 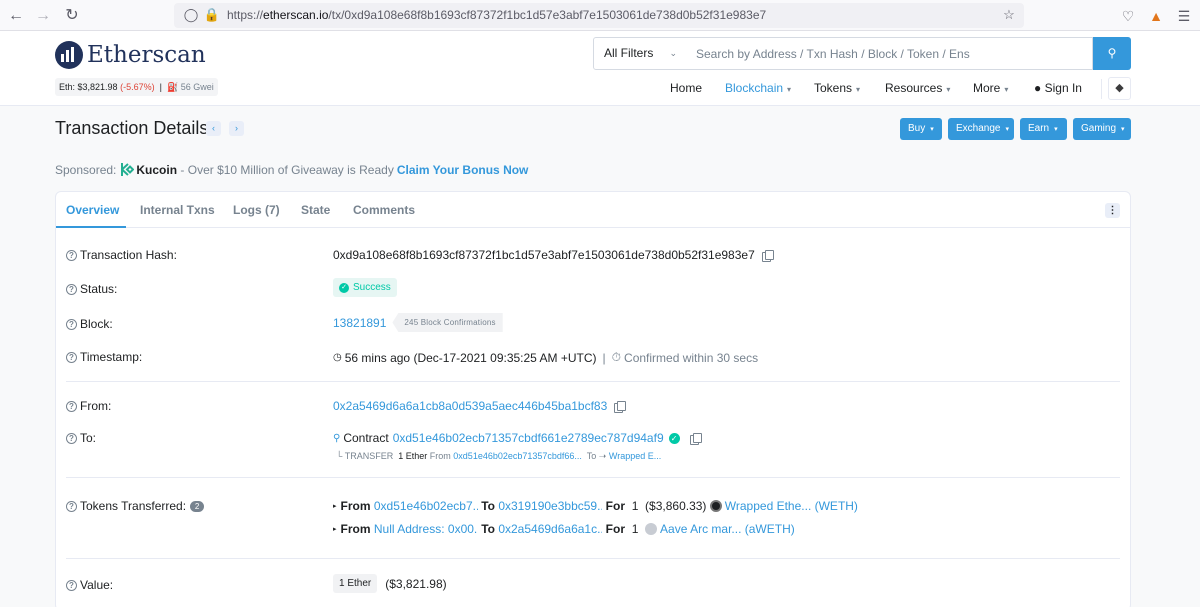 What do you see at coordinates (1102, 129) in the screenshot?
I see `gaming-button: Gaming ▾` at bounding box center [1102, 129].